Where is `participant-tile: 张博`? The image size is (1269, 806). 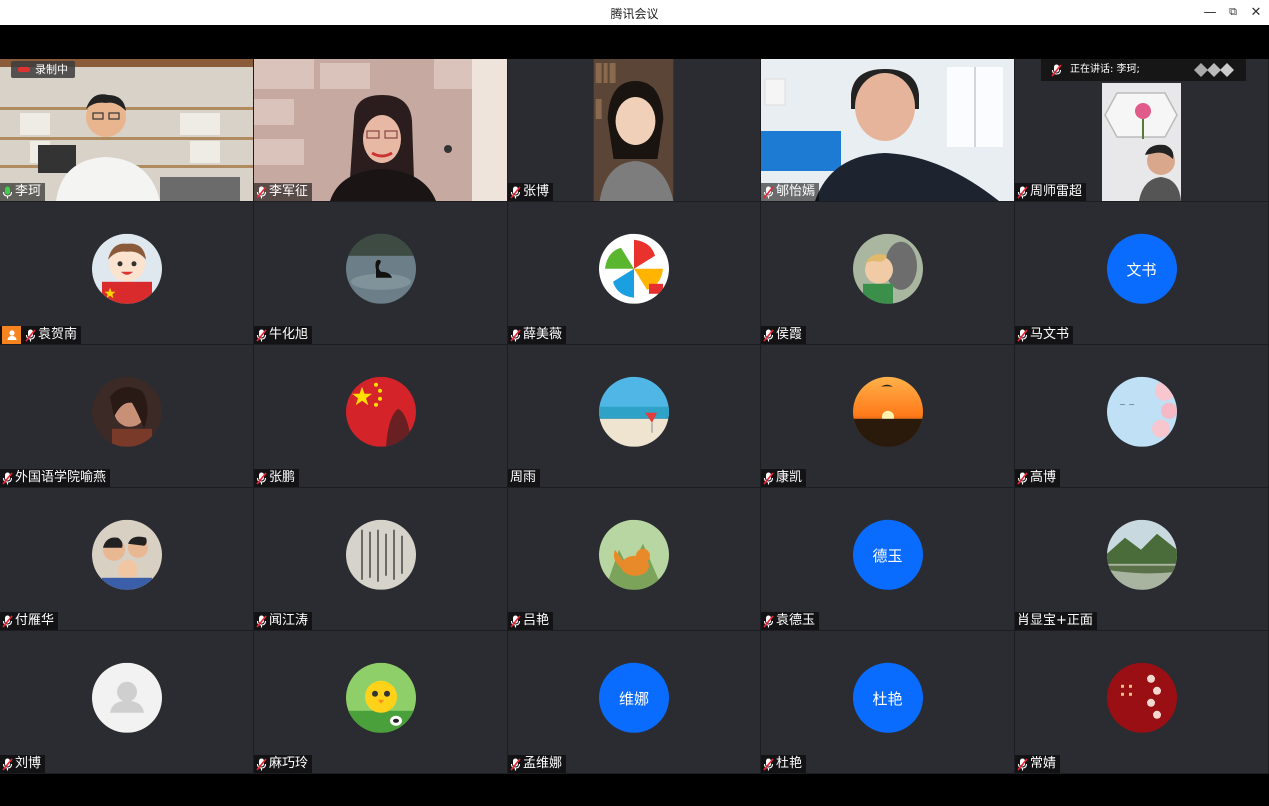 participant-tile: 张博 is located at coordinates (634, 130).